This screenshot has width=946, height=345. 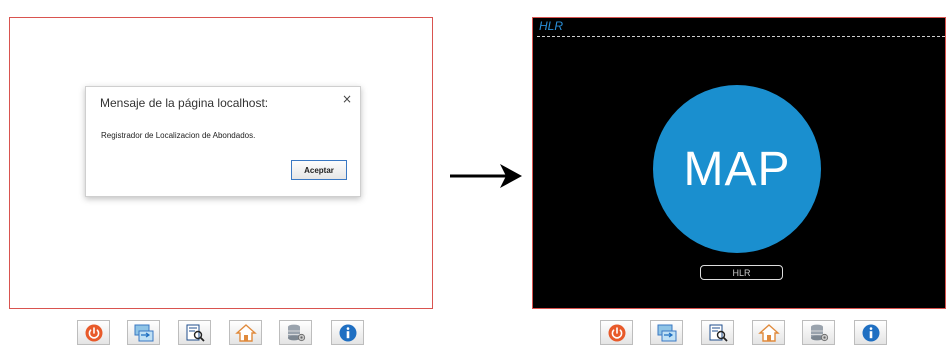 I want to click on map-circle: MAP, so click(x=737, y=169).